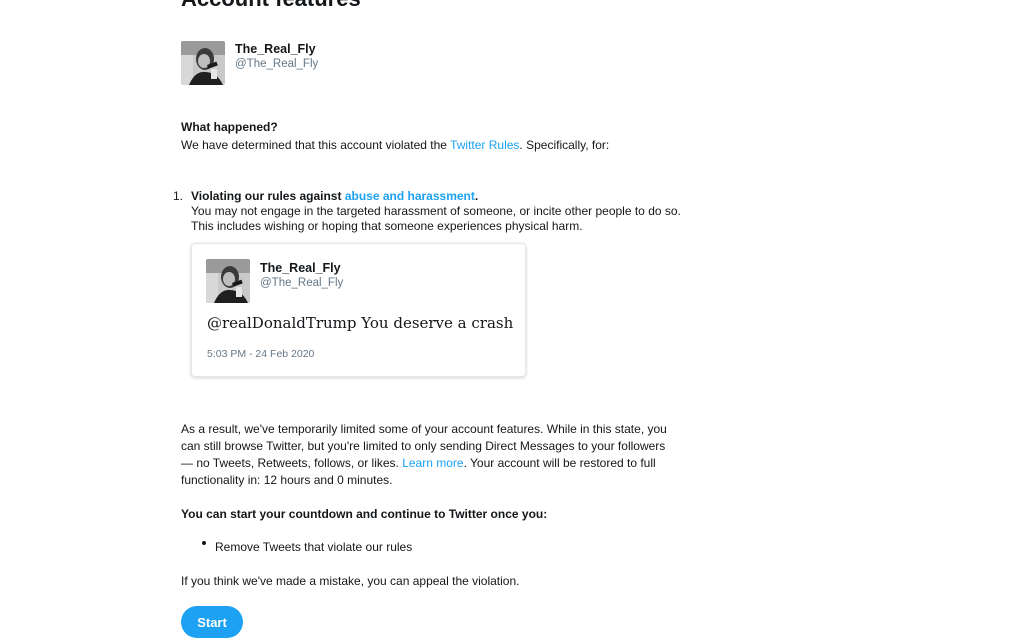  I want to click on twitter-rules-link: Twitter Rules, so click(484, 145).